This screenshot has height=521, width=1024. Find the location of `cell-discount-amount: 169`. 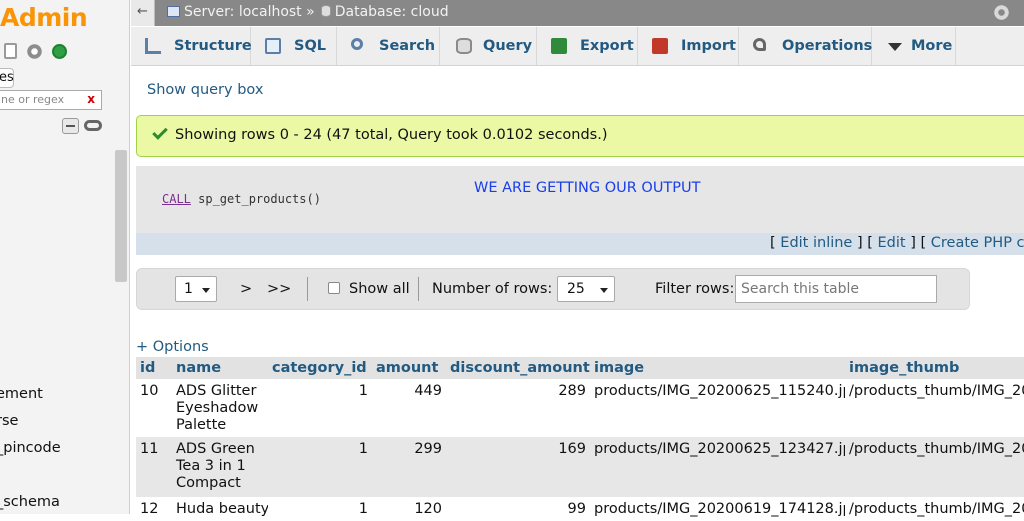

cell-discount-amount: 169 is located at coordinates (518, 467).